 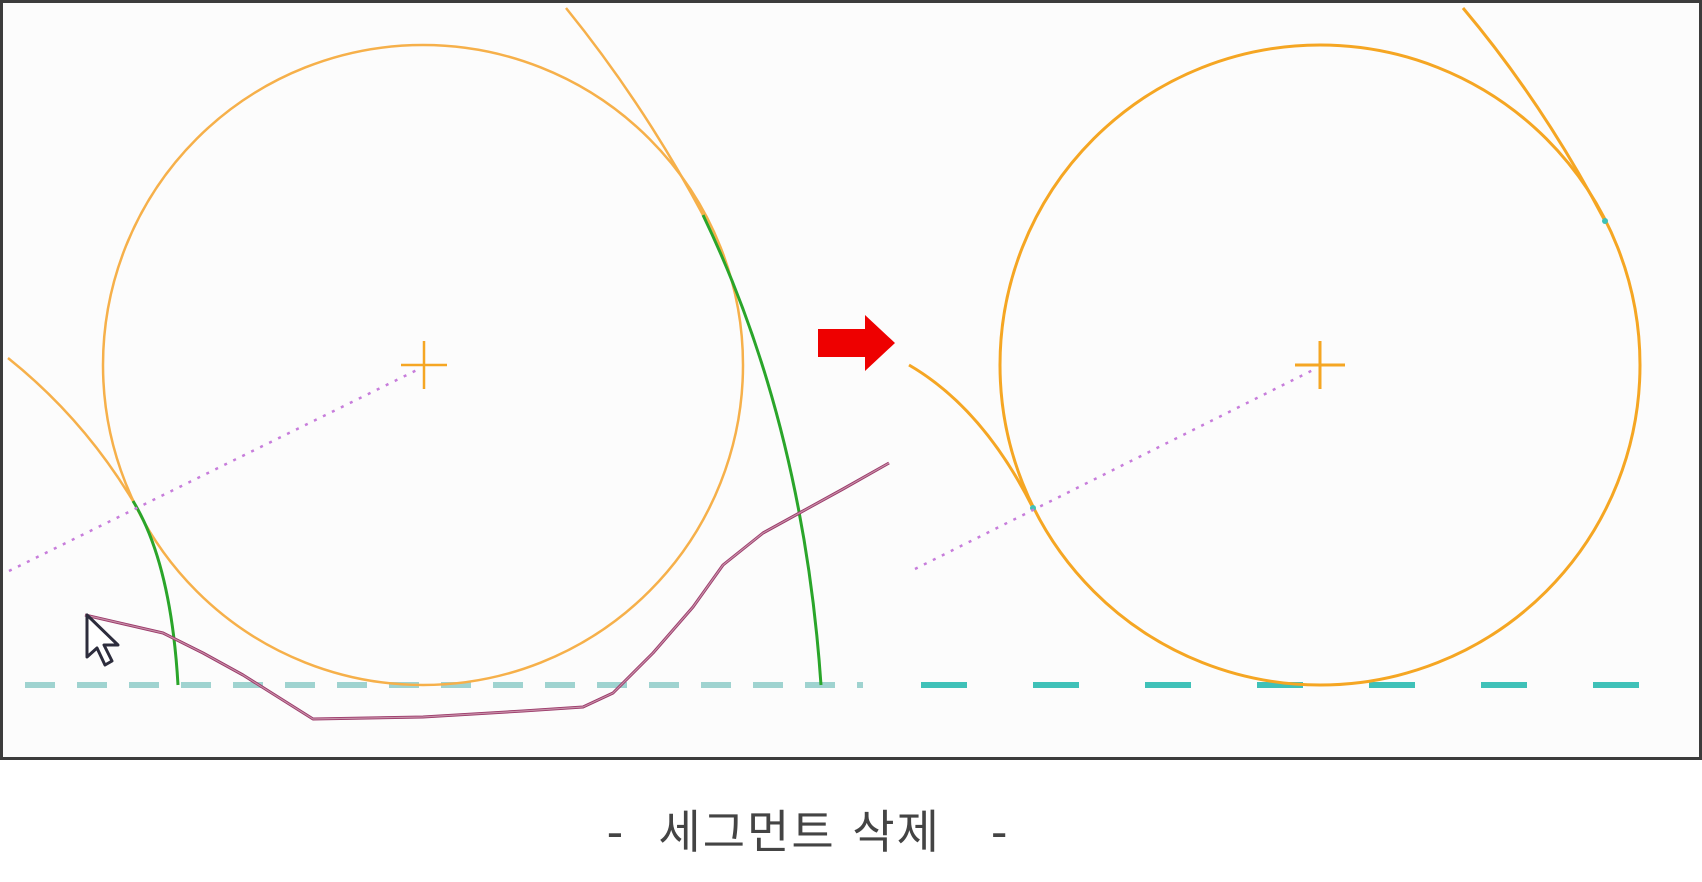 I want to click on highlighted-segment-left, so click(x=155, y=593).